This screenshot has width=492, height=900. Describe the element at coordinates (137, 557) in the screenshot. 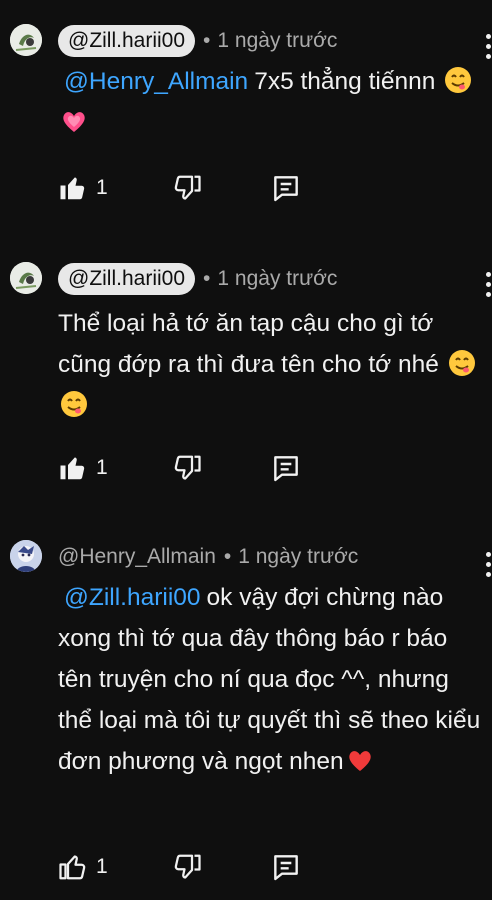

I see `author-name: @Henry_Allmain` at that location.